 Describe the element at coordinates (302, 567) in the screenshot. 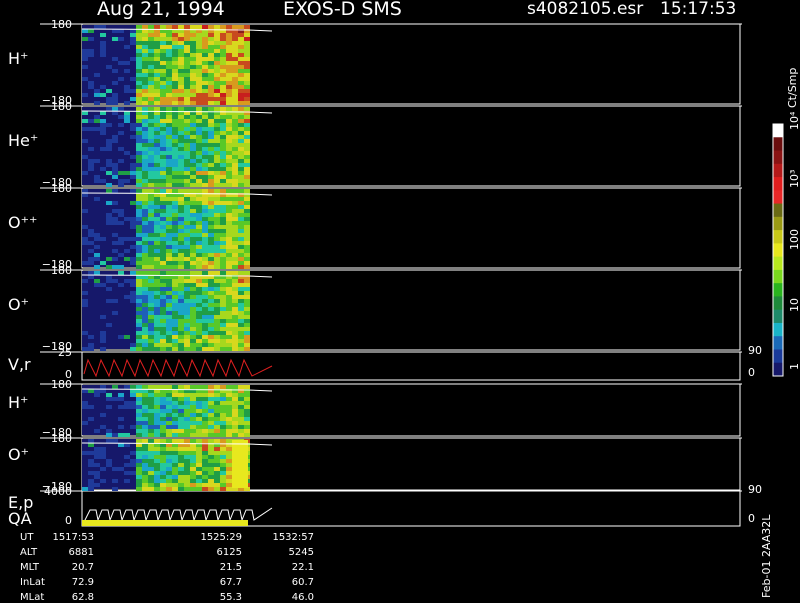

I see `table-cell: 22.1` at that location.